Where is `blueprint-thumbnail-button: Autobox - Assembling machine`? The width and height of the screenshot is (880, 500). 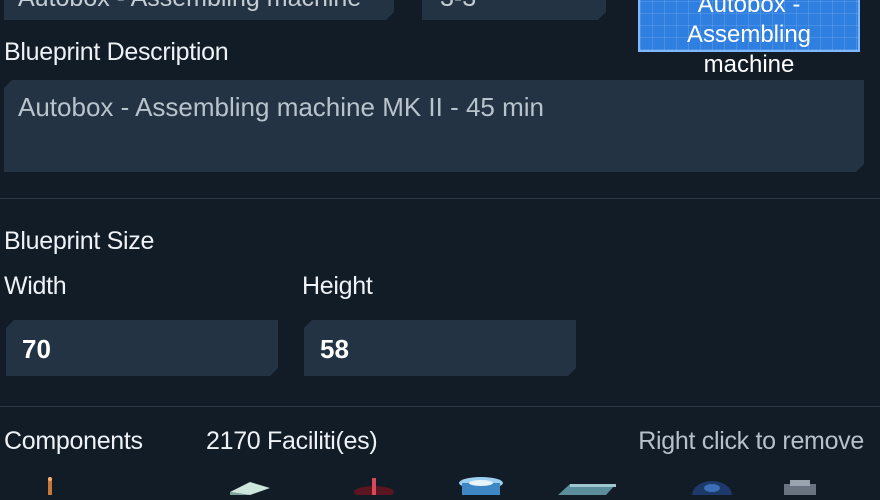
blueprint-thumbnail-button: Autobox - Assembling machine is located at coordinates (749, 39).